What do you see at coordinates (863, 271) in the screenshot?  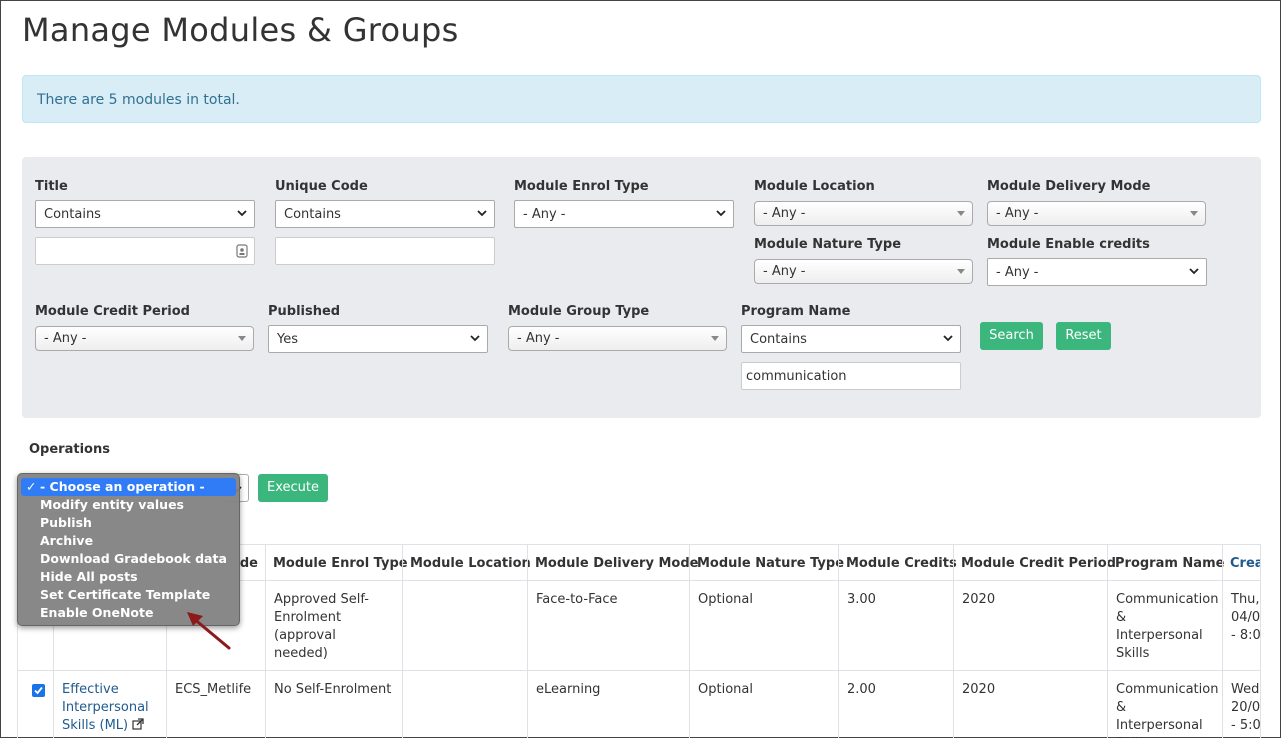 I see `nature-type-select: - Any -` at bounding box center [863, 271].